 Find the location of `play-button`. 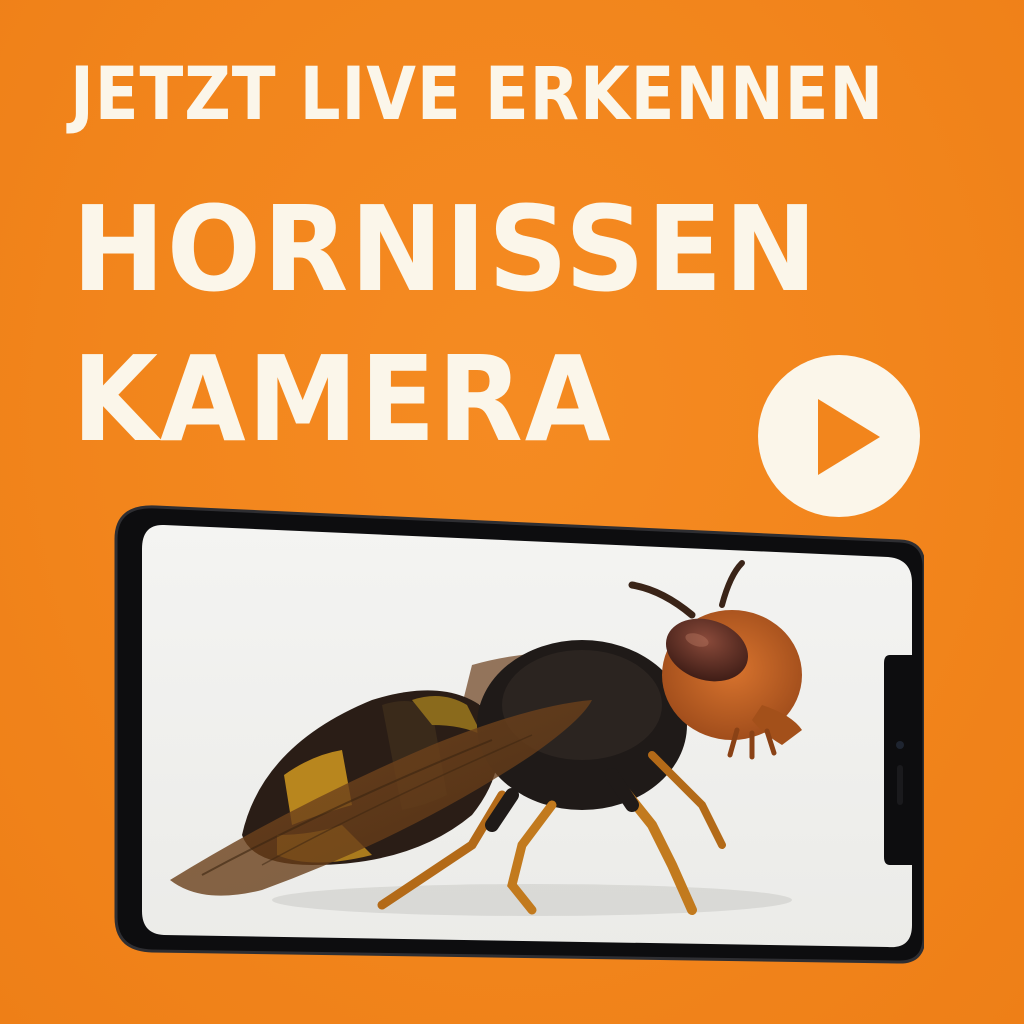

play-button is located at coordinates (839, 436).